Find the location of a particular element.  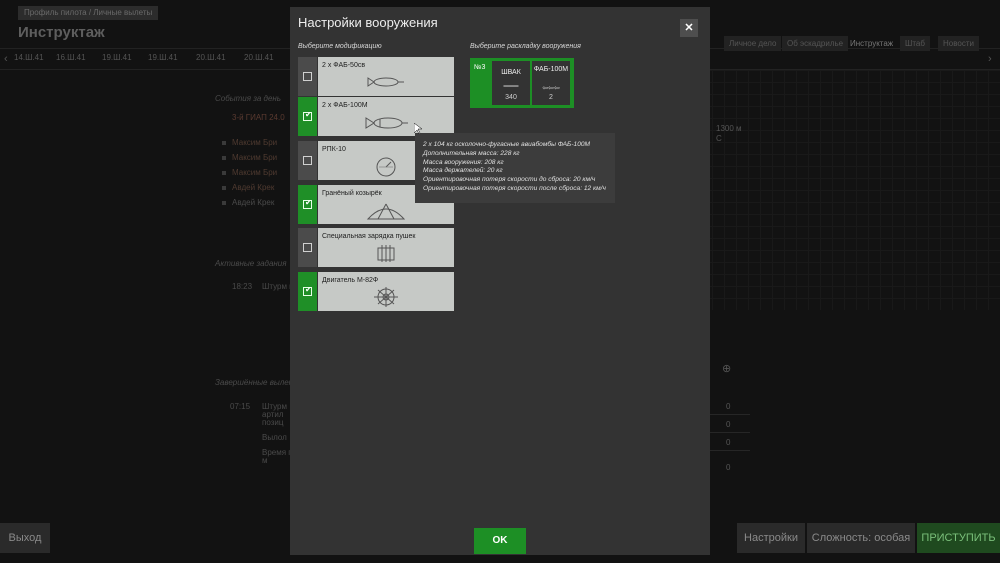

chevron-right-icon: › is located at coordinates (990, 59).